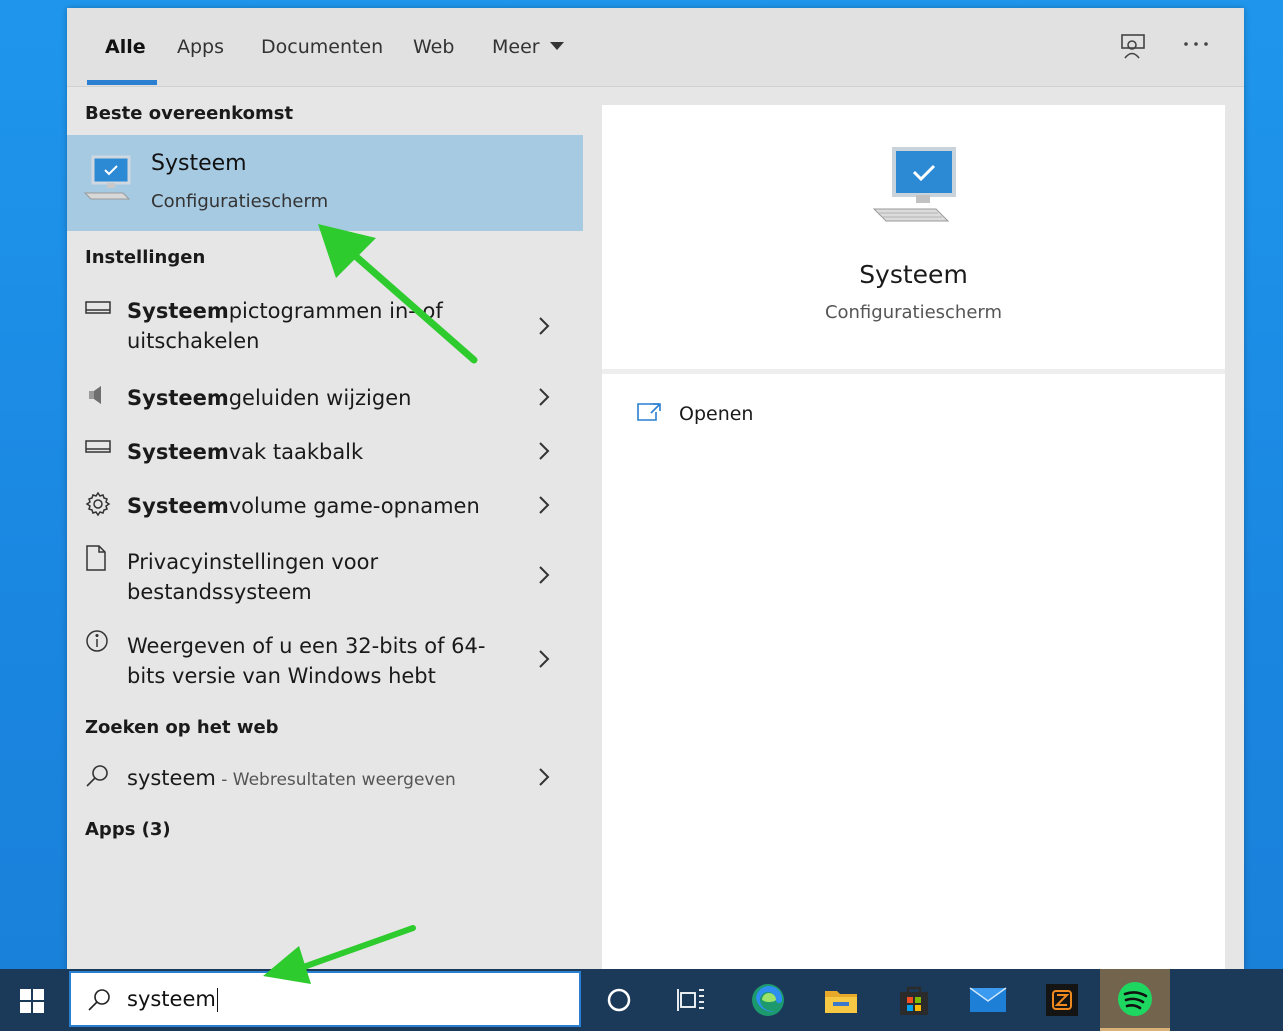 This screenshot has height=1031, width=1283. What do you see at coordinates (325, 183) in the screenshot?
I see `best-match-item: Systeem Configuratiescherm` at bounding box center [325, 183].